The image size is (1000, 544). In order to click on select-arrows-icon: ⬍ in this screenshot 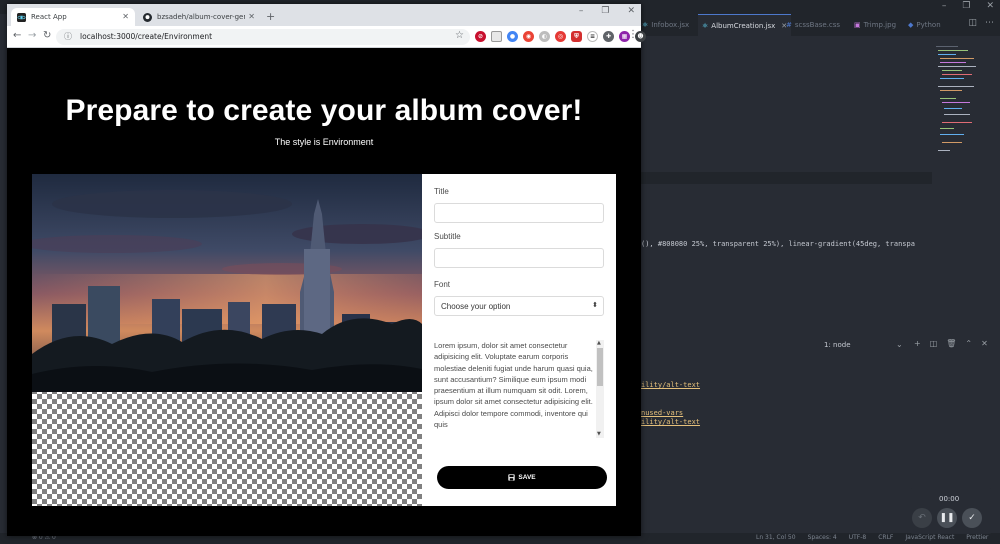, I will do `click(595, 305)`.